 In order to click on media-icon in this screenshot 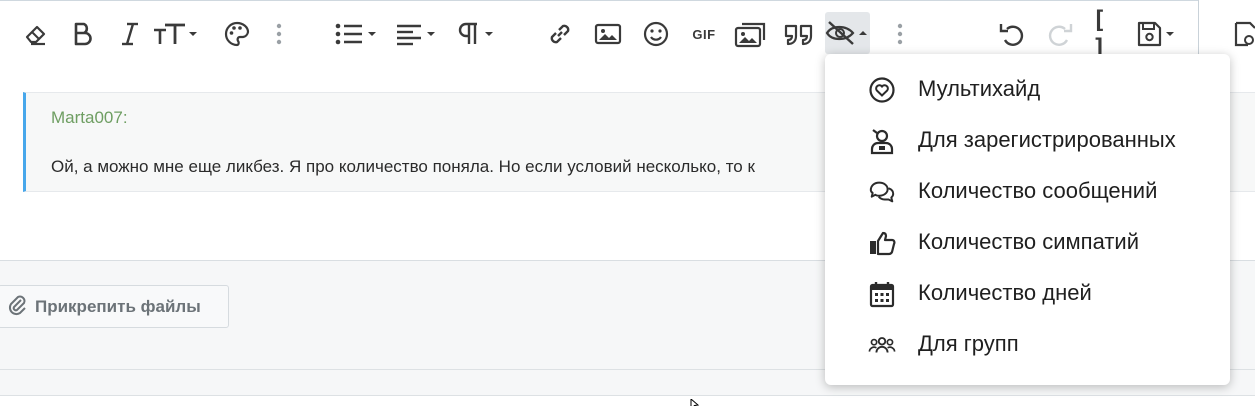, I will do `click(752, 34)`.